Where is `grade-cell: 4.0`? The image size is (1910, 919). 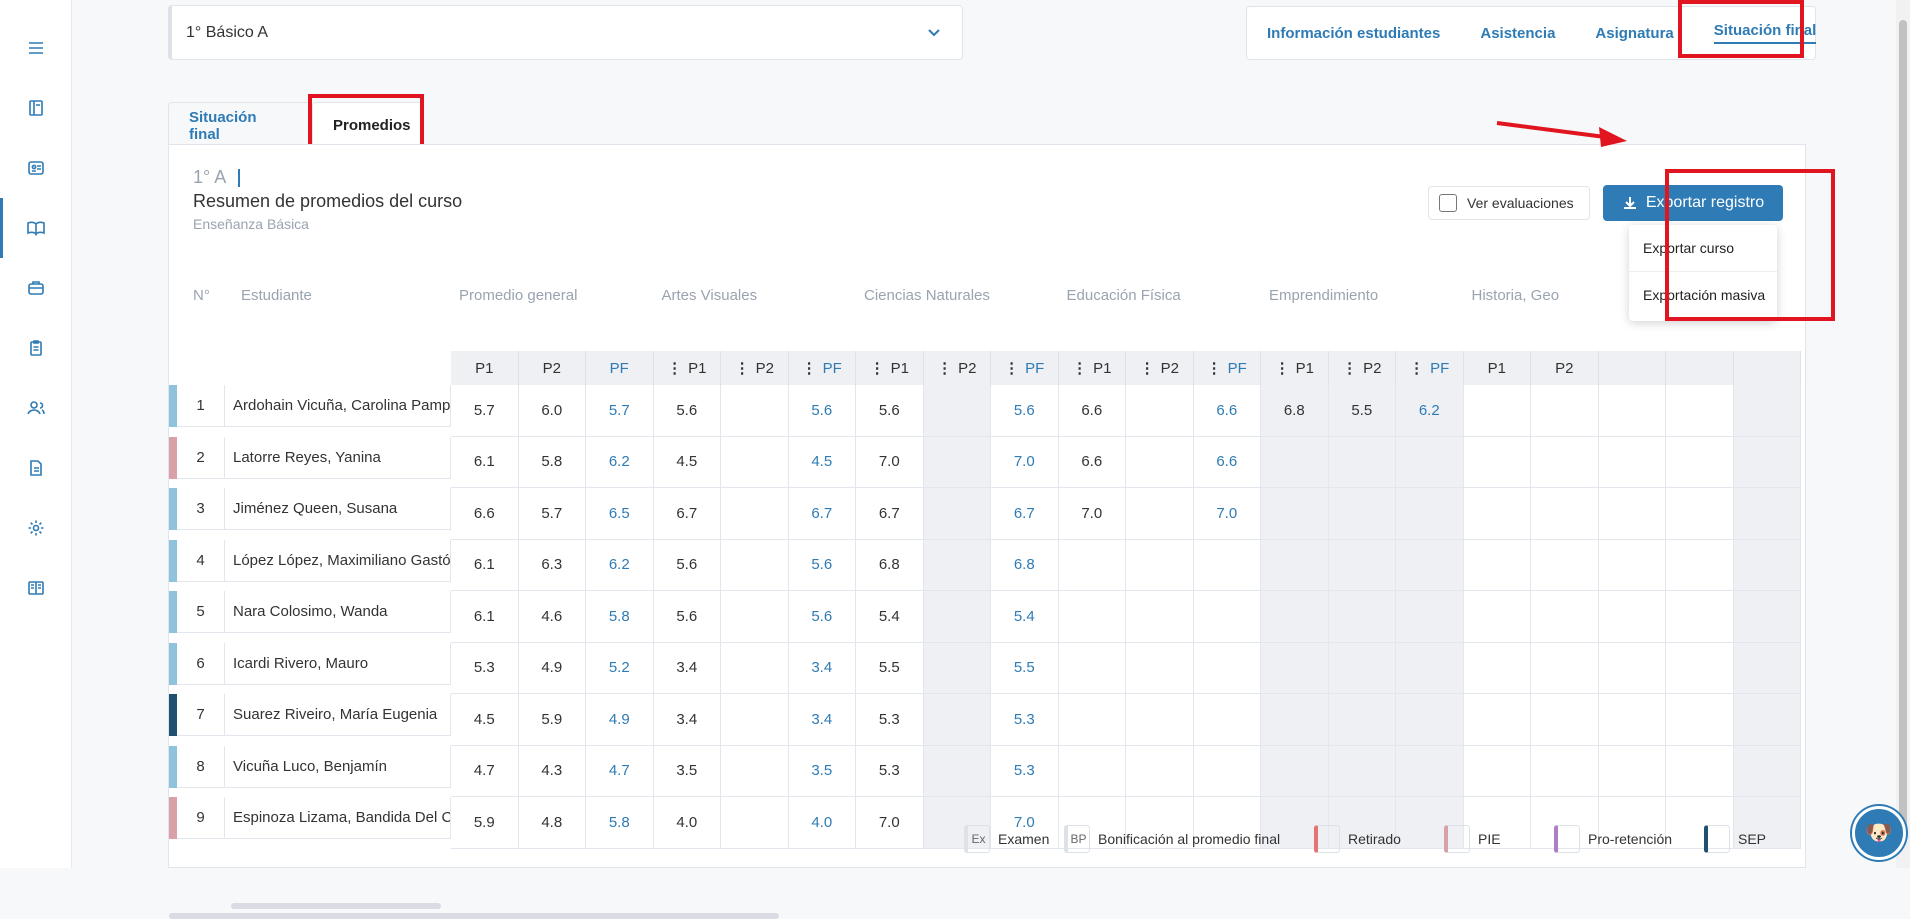 grade-cell: 4.0 is located at coordinates (687, 823).